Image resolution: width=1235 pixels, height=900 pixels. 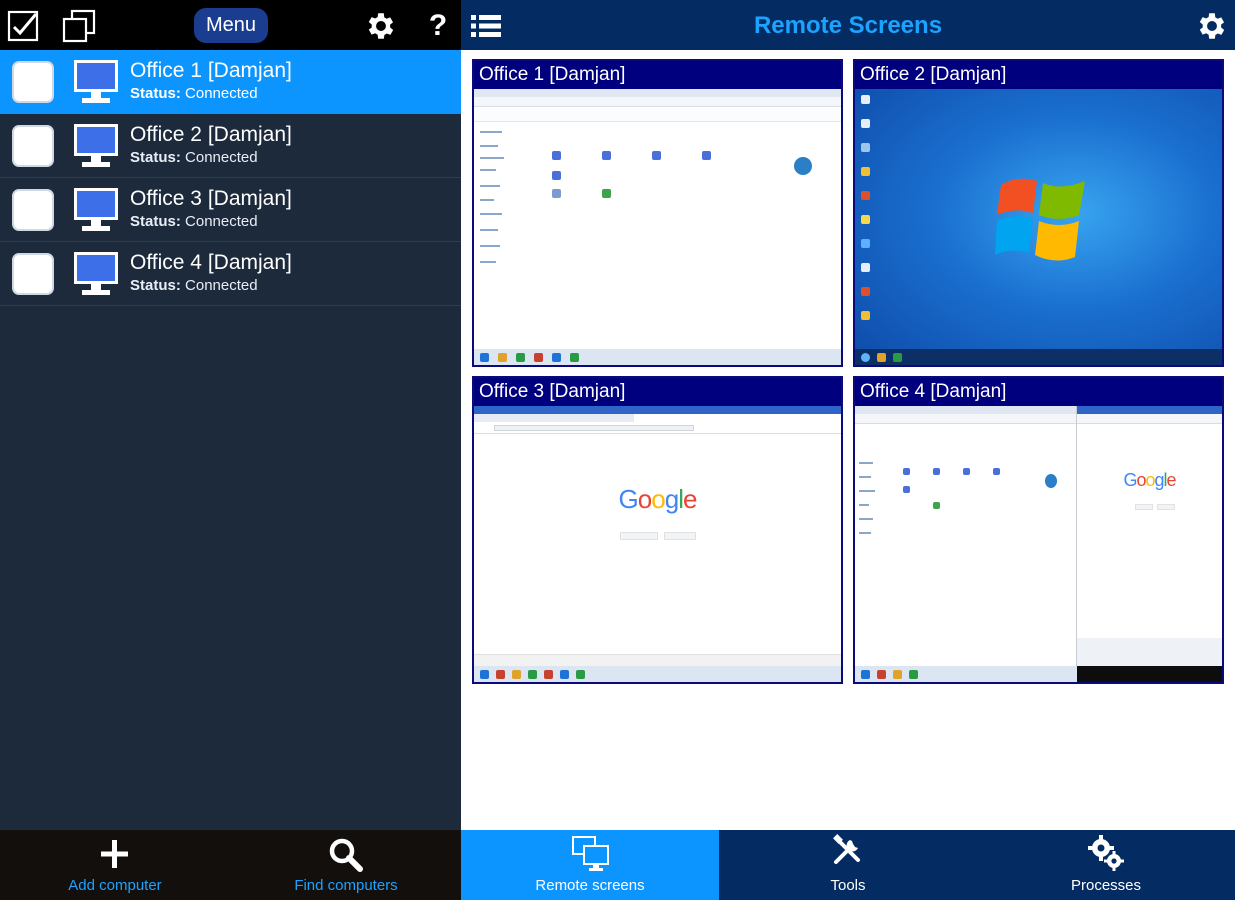 I want to click on help-icon: ?, so click(x=438, y=26).